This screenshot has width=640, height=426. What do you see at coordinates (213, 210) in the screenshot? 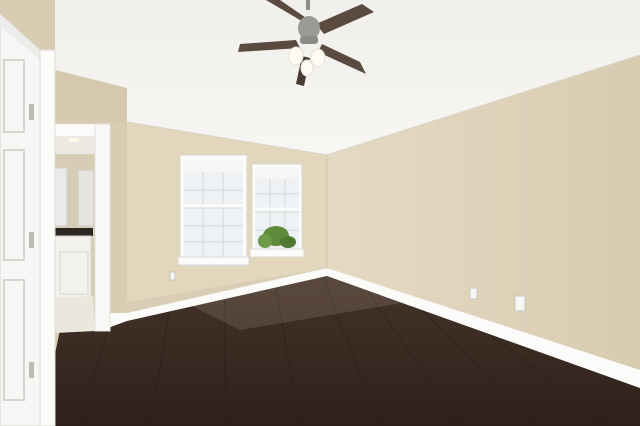
I see `window-left` at bounding box center [213, 210].